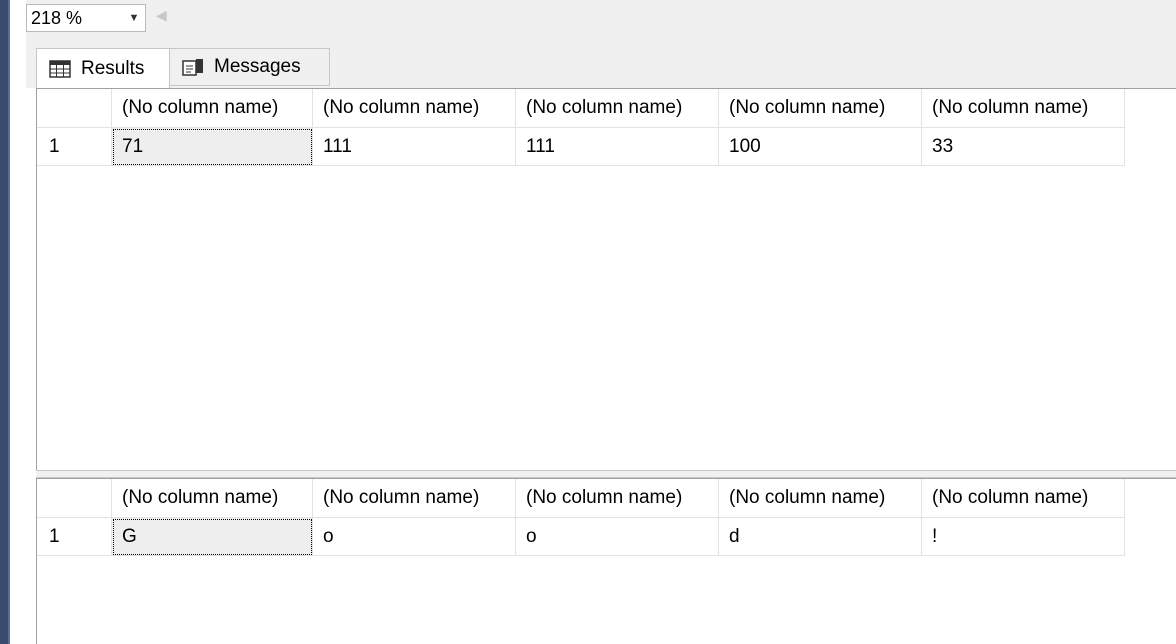 The height and width of the screenshot is (644, 1176). Describe the element at coordinates (193, 67) in the screenshot. I see `messages-icon` at that location.